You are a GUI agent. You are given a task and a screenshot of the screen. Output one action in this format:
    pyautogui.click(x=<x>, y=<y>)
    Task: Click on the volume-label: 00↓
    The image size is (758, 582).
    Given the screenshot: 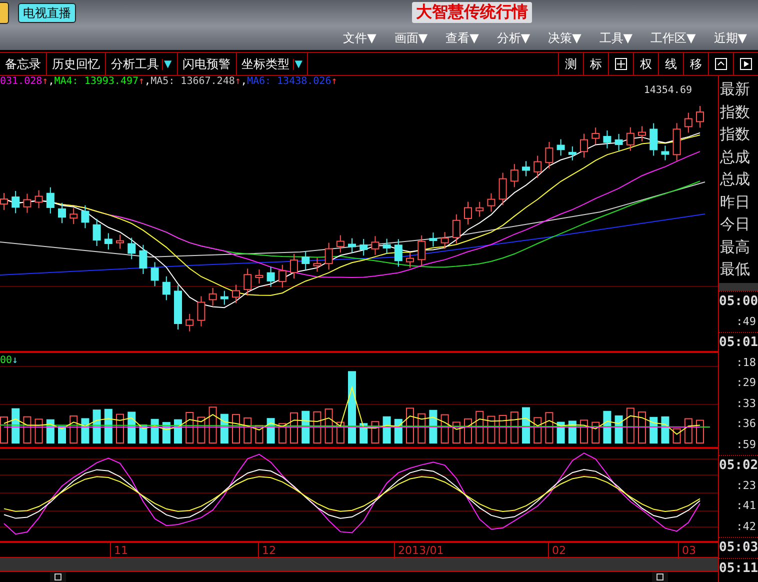 What is the action you would take?
    pyautogui.click(x=9, y=360)
    